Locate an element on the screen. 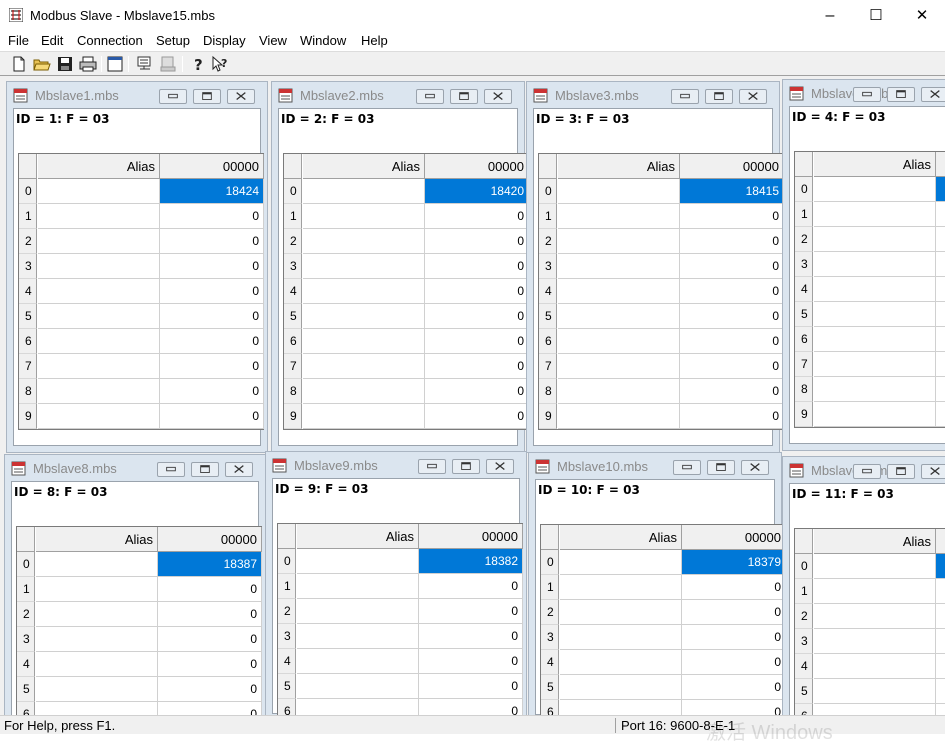 Image resolution: width=945 pixels, height=745 pixels. menu-display: Display is located at coordinates (224, 40).